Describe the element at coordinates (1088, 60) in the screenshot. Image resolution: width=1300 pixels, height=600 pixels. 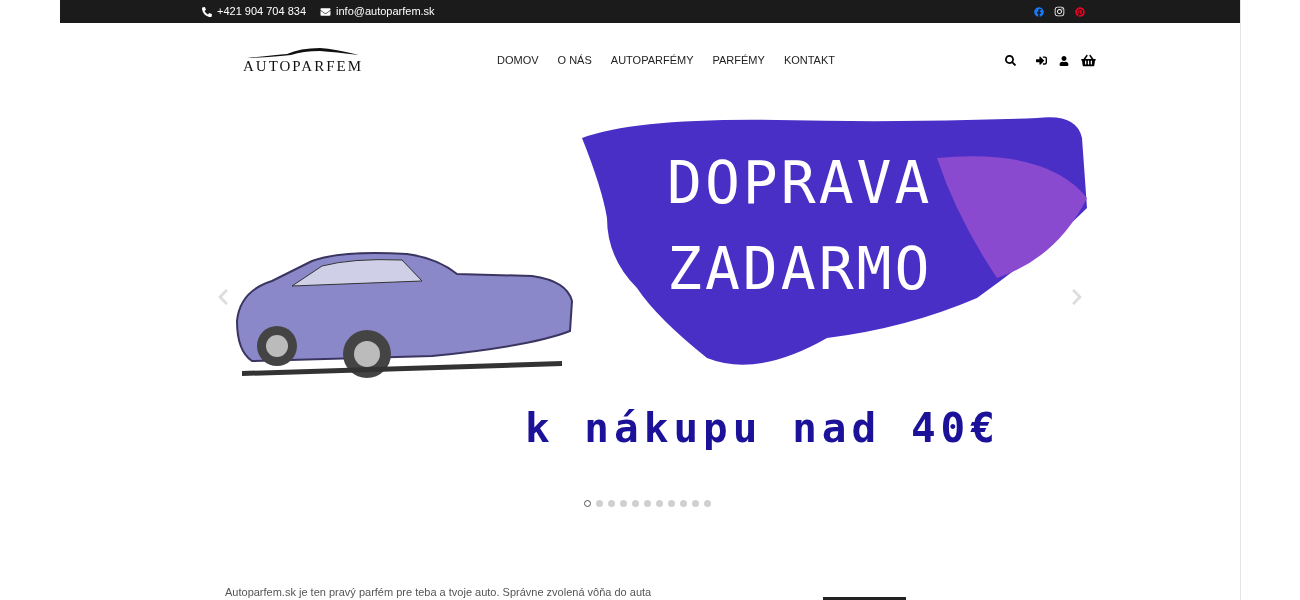
I see `basket-icon` at that location.